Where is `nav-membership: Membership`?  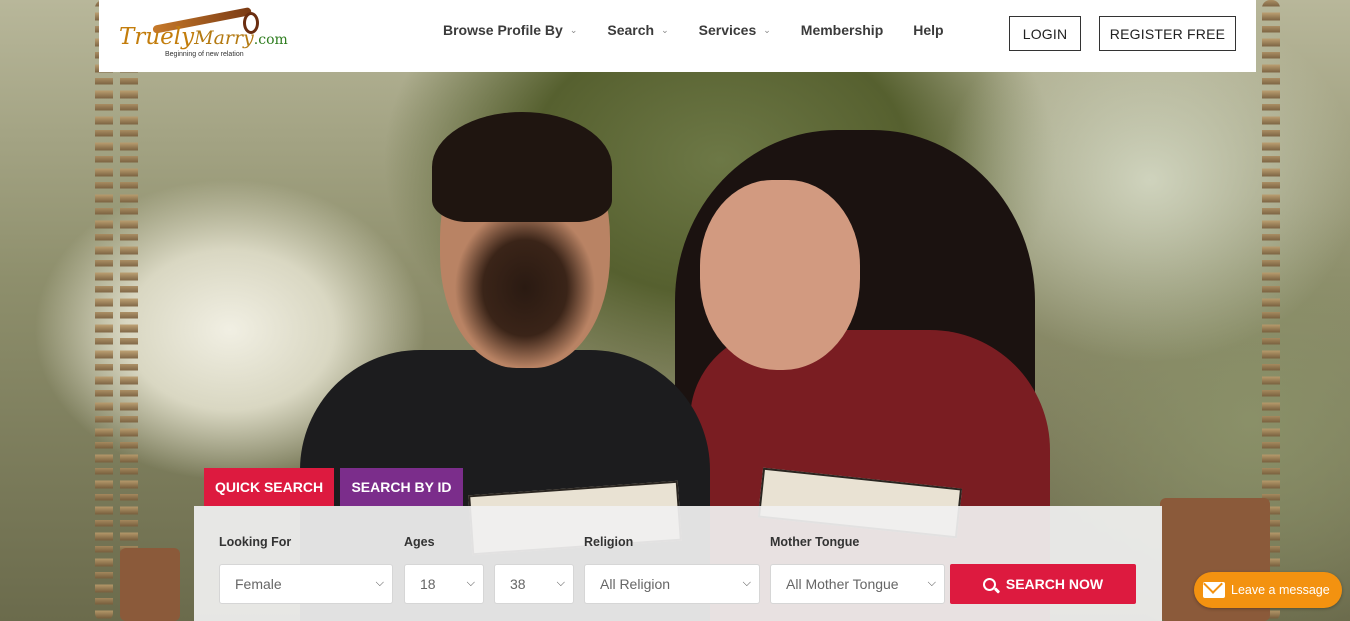 nav-membership: Membership is located at coordinates (842, 30).